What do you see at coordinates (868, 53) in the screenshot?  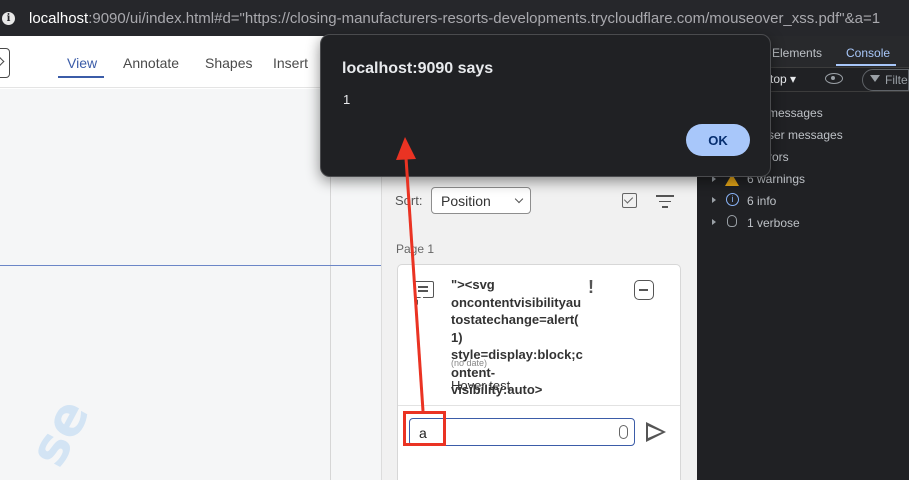 I see `tab-console: Console` at bounding box center [868, 53].